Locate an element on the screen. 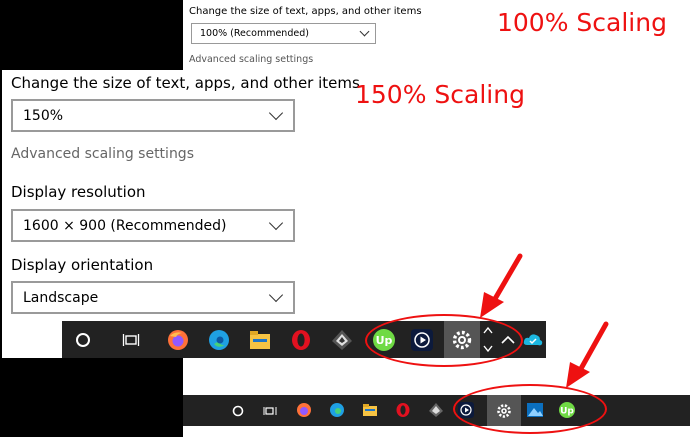 Image resolution: width=690 pixels, height=437 pixels. size-value-100: 100% (Recommended) is located at coordinates (254, 33).